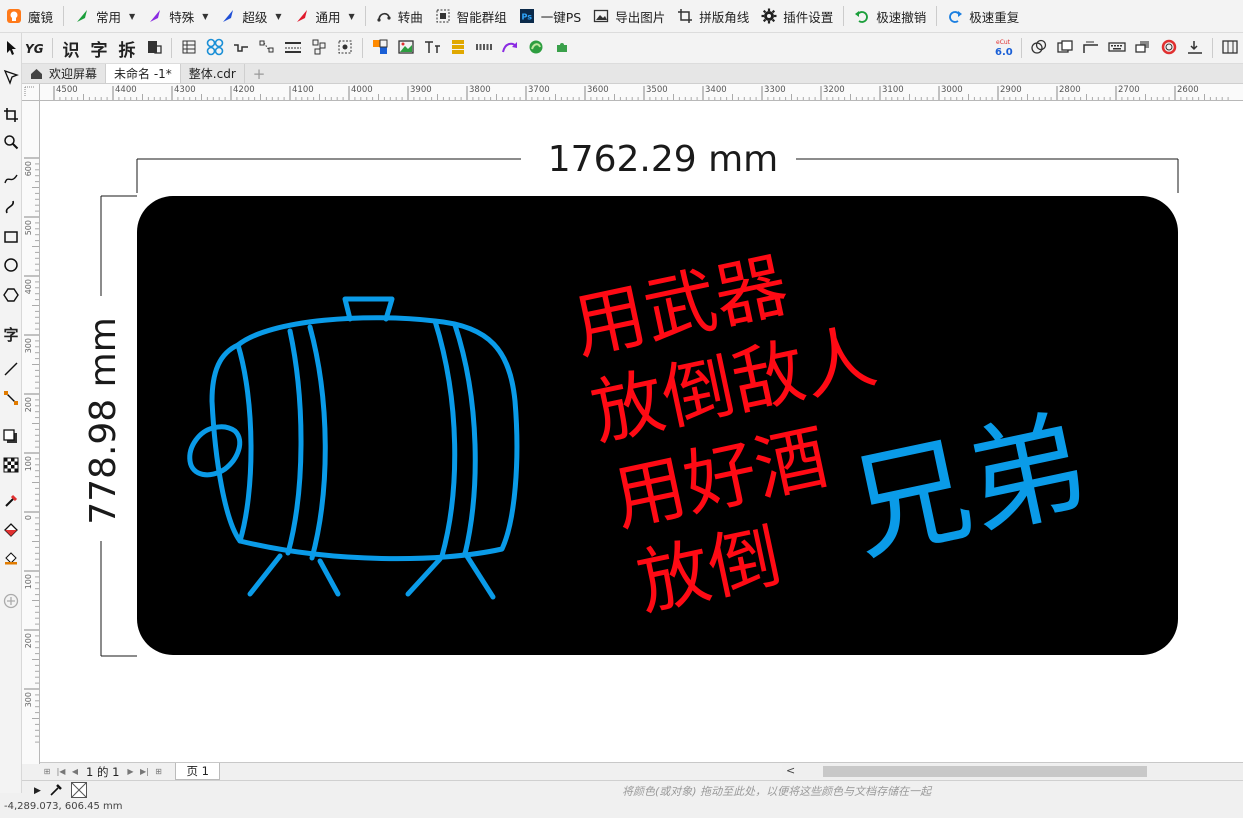 This screenshot has height=818, width=1243. I want to click on scale-button, so click(1091, 48).